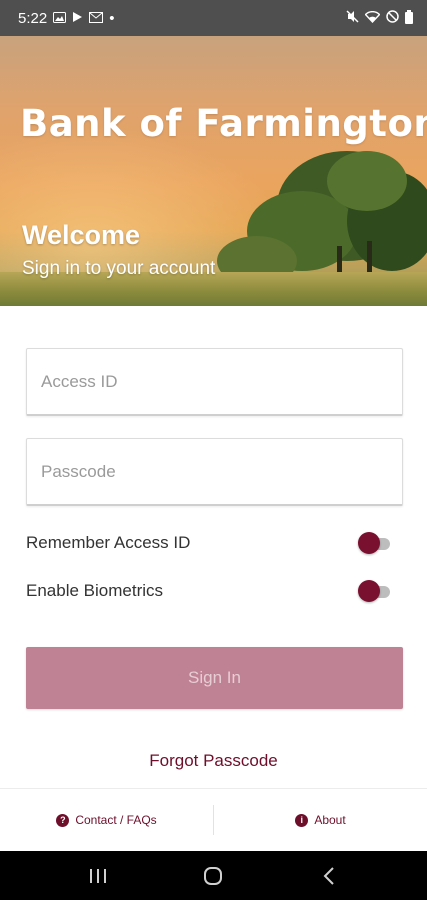  What do you see at coordinates (214, 678) in the screenshot?
I see `sign-in-button: Sign In` at bounding box center [214, 678].